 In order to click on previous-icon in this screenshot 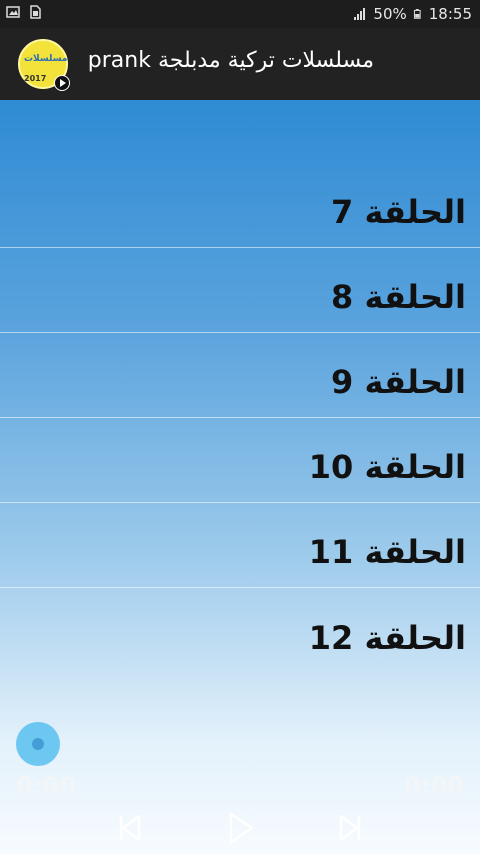, I will do `click(130, 828)`.